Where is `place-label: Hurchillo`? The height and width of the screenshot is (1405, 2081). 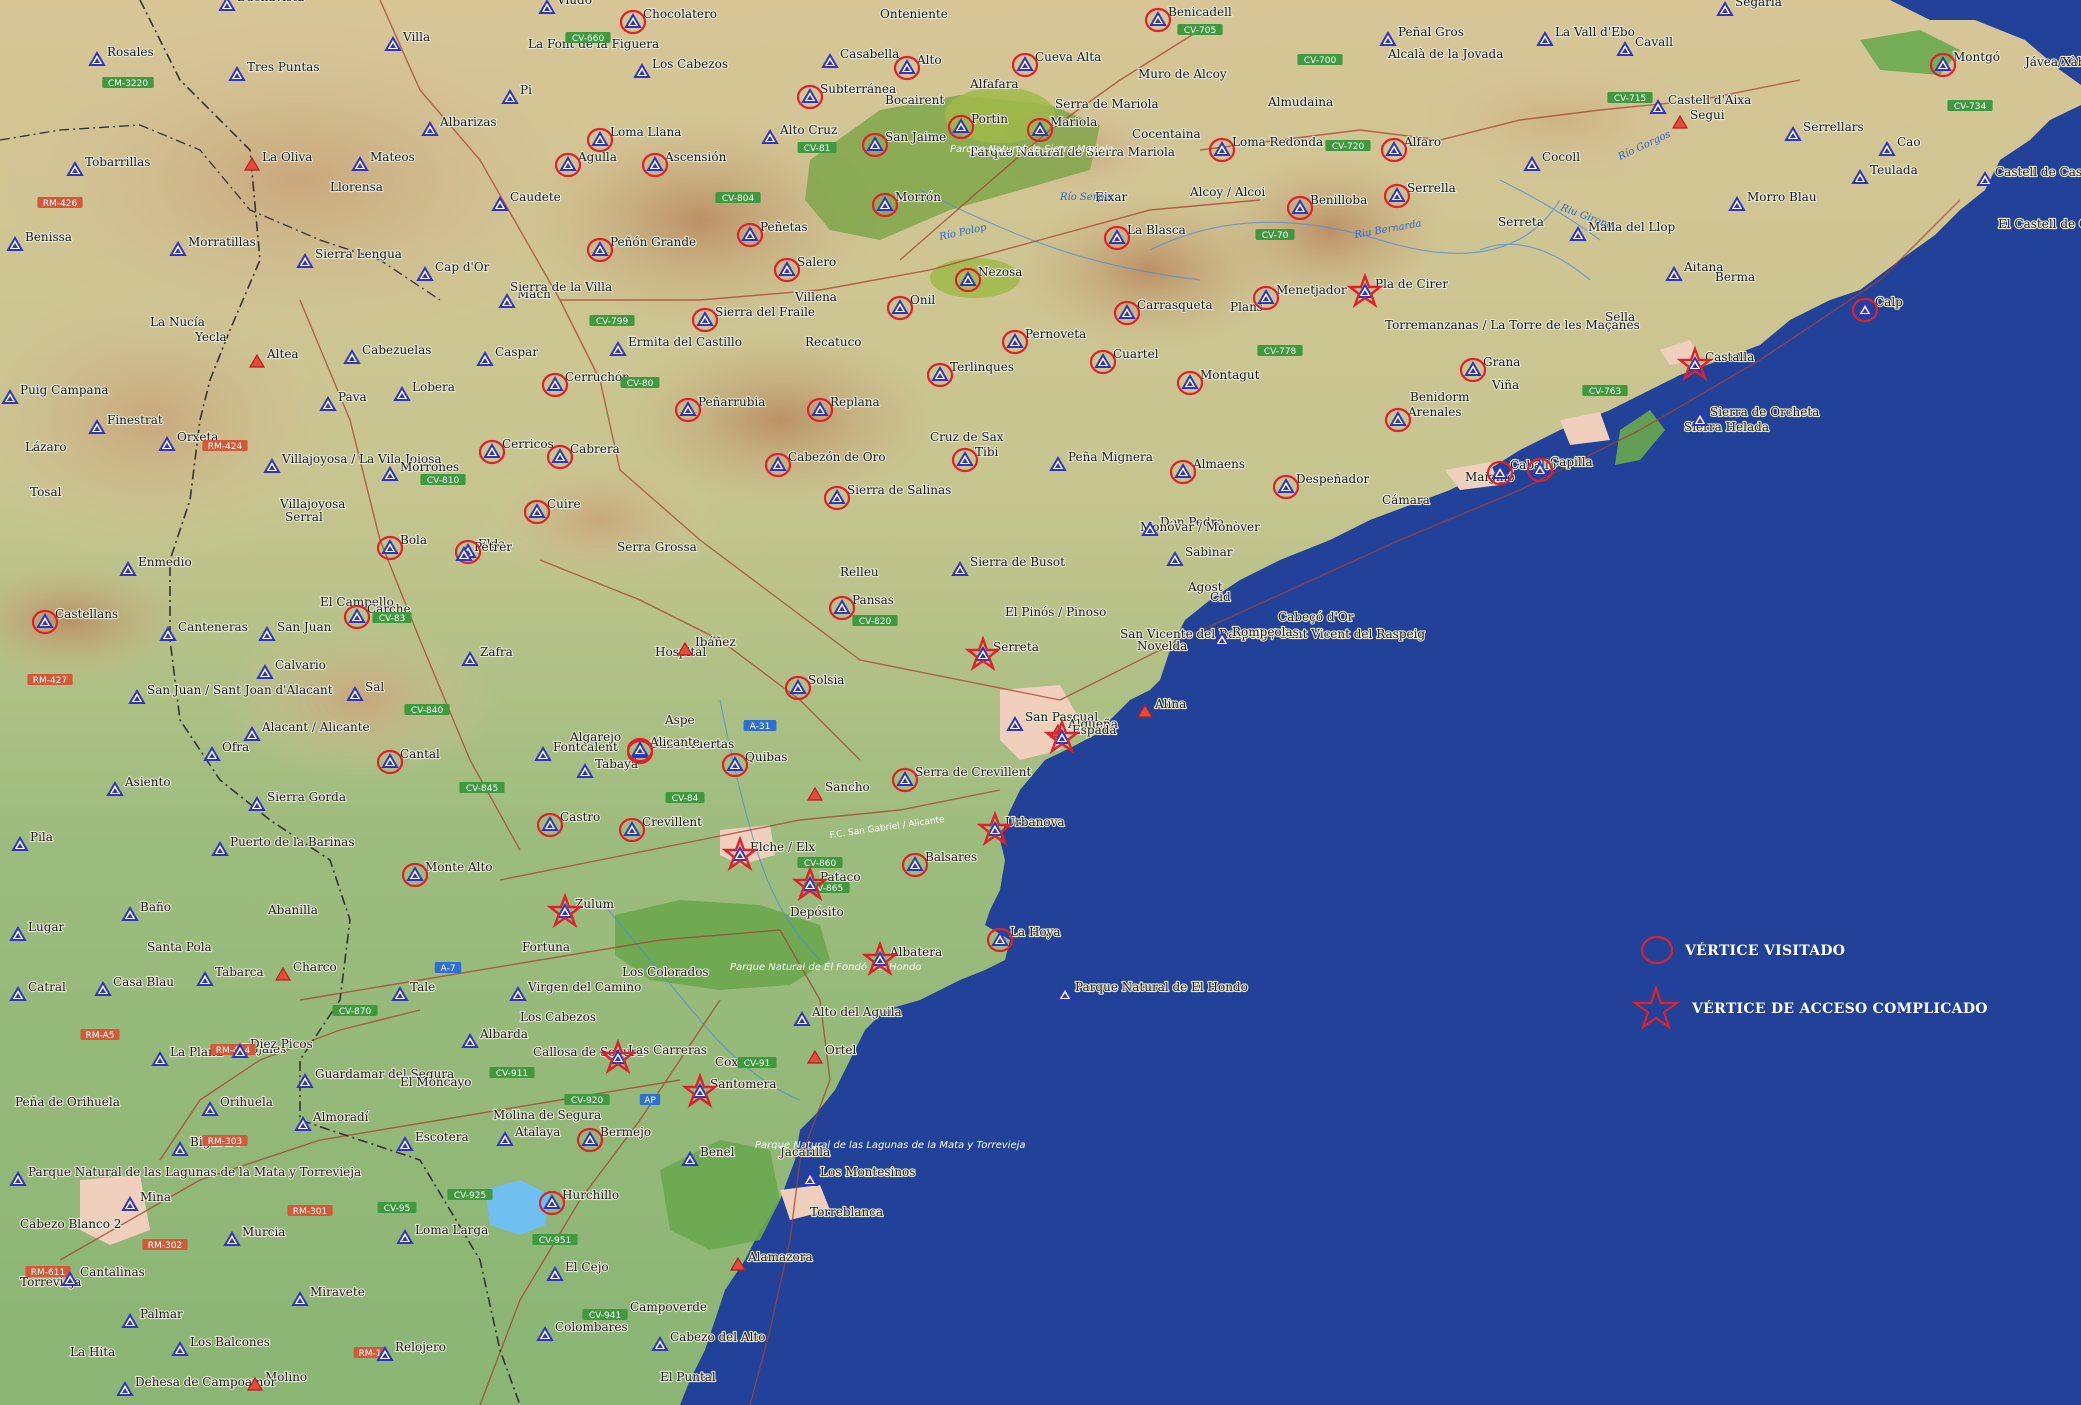 place-label: Hurchillo is located at coordinates (590, 1195).